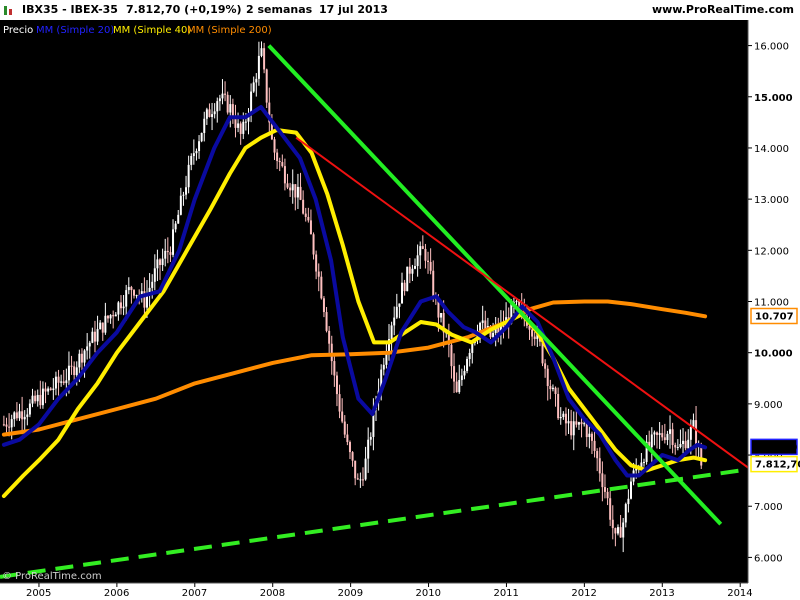 The height and width of the screenshot is (600, 800). I want to click on price-label-text: 7.812,70, so click(777, 465).